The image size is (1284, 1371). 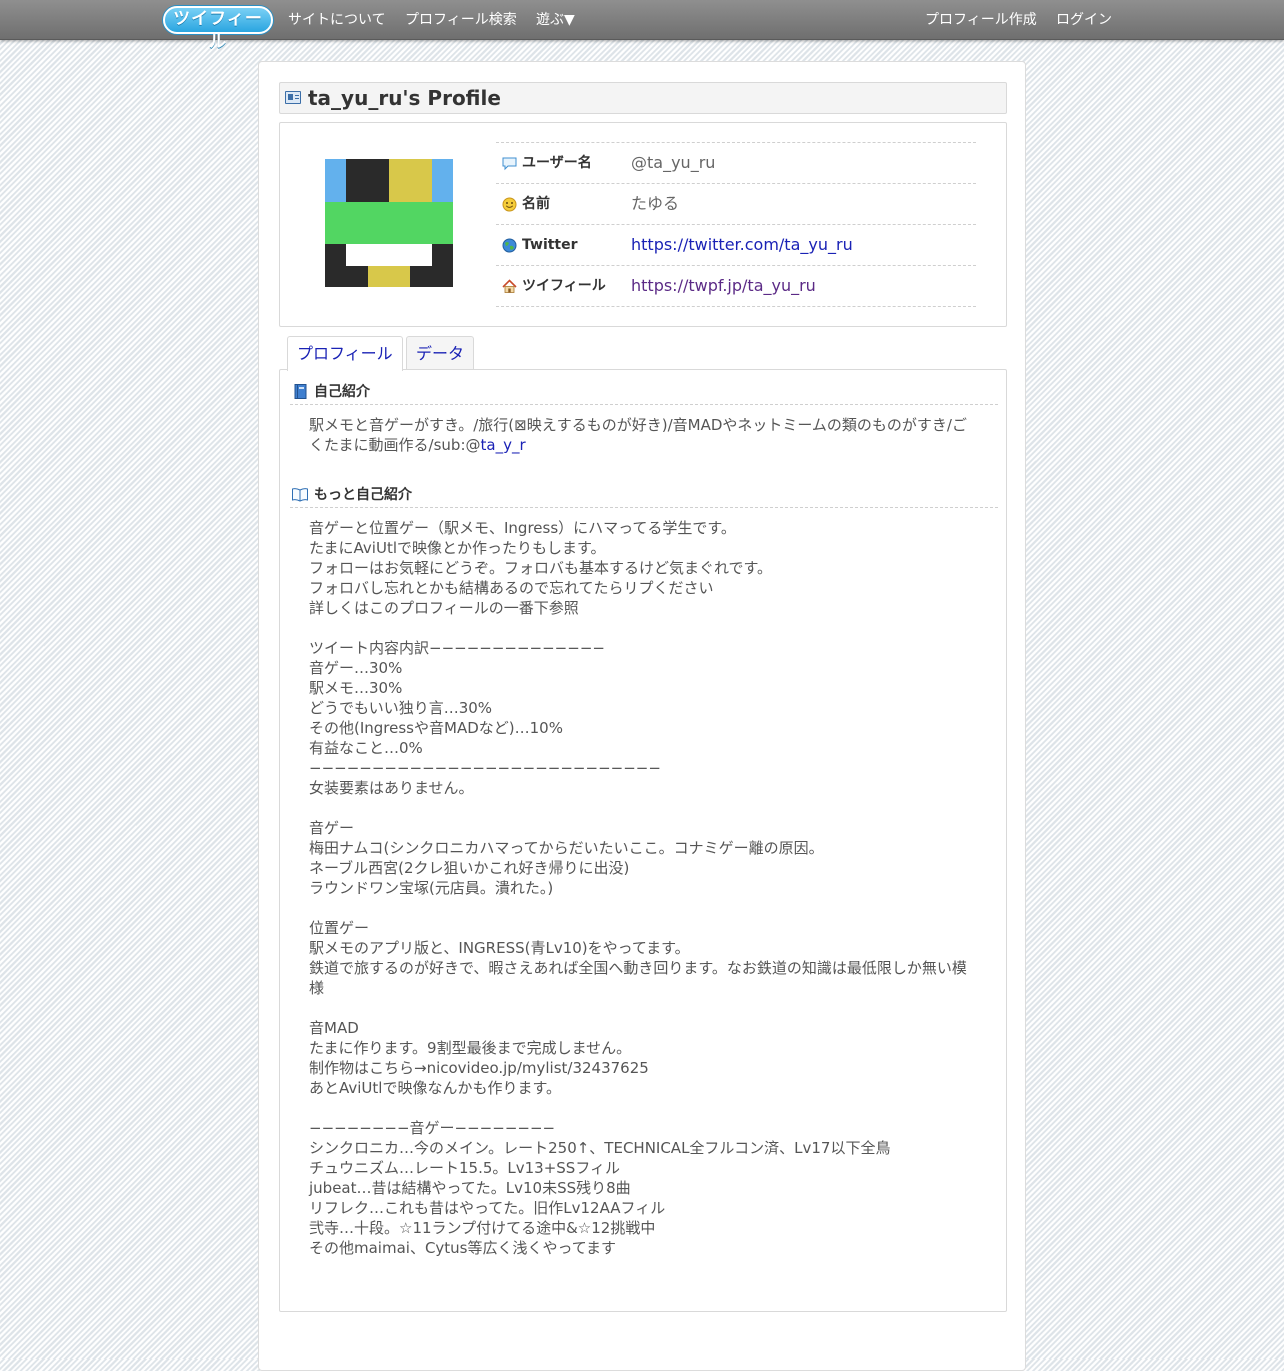 I want to click on more-bio-section-title: もっと自己紹介, so click(x=363, y=495).